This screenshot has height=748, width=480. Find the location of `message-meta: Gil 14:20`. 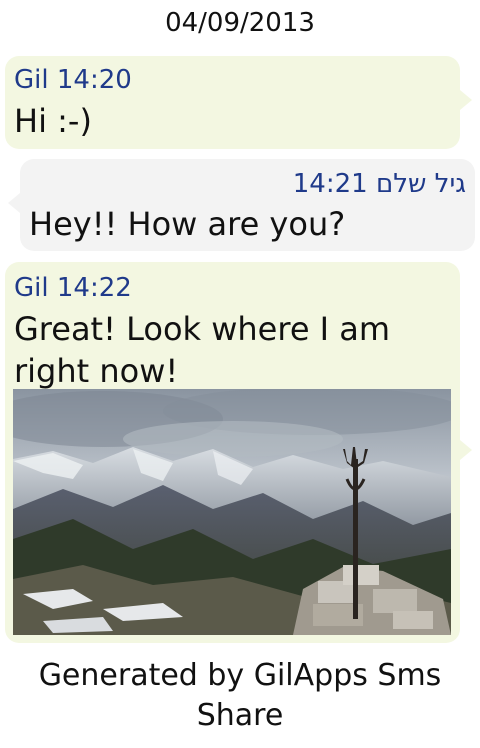

message-meta: Gil 14:20 is located at coordinates (73, 80).